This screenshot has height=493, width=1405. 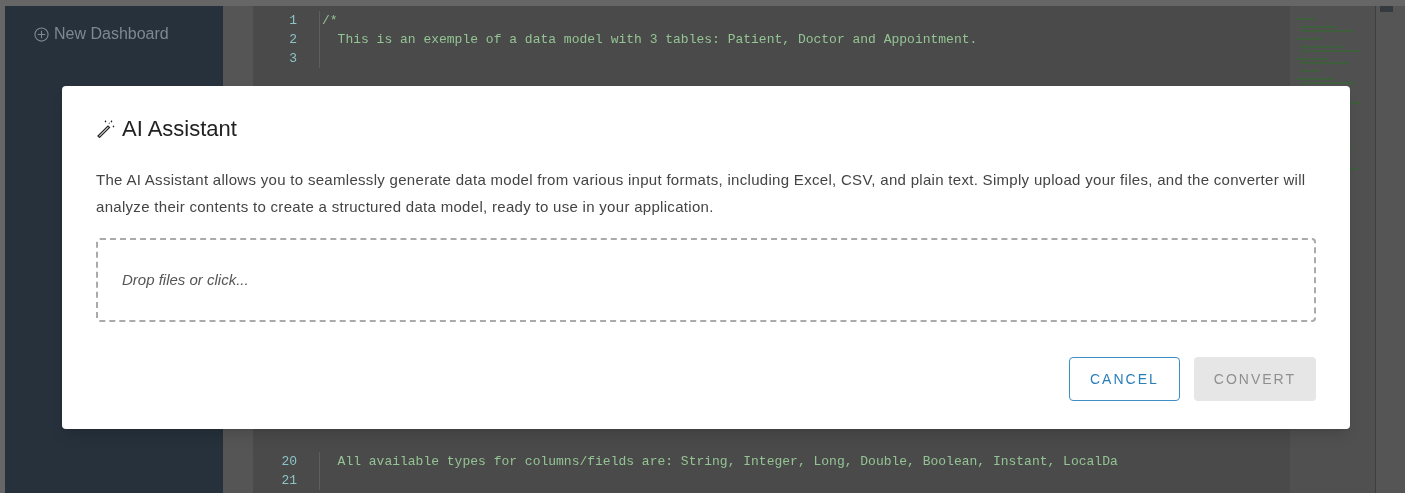 What do you see at coordinates (727, 461) in the screenshot?
I see `code-line: All available types for columns/fields are: String, Integer, Long, Double, Boolean, Instant, LocalDa` at bounding box center [727, 461].